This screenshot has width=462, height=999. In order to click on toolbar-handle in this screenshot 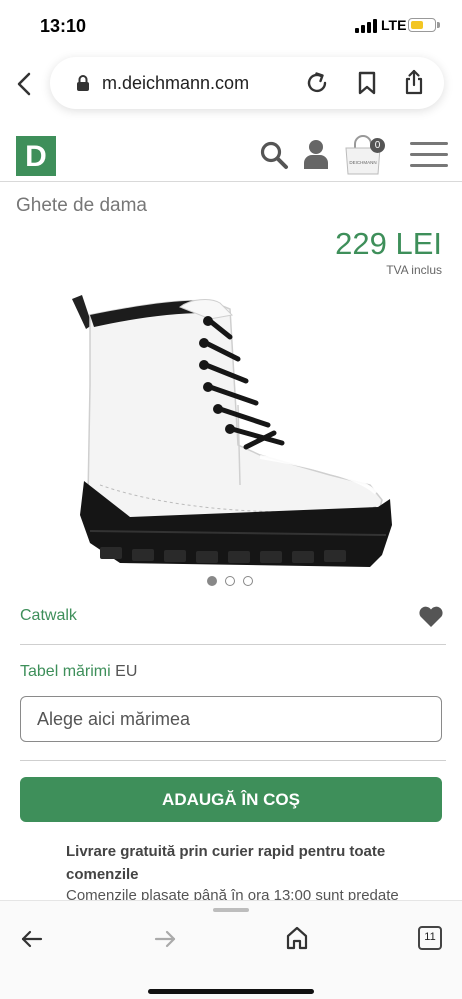, I will do `click(231, 910)`.